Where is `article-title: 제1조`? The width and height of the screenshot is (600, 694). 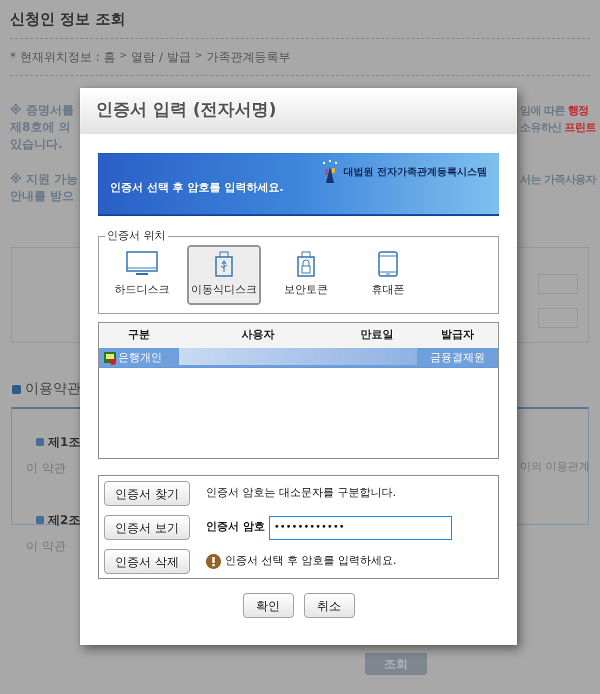 article-title: 제1조 is located at coordinates (64, 442).